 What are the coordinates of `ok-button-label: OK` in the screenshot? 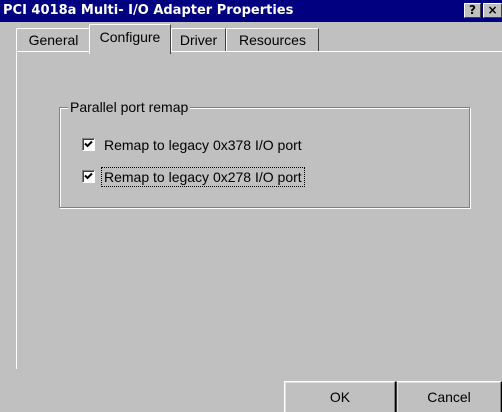 It's located at (340, 397).